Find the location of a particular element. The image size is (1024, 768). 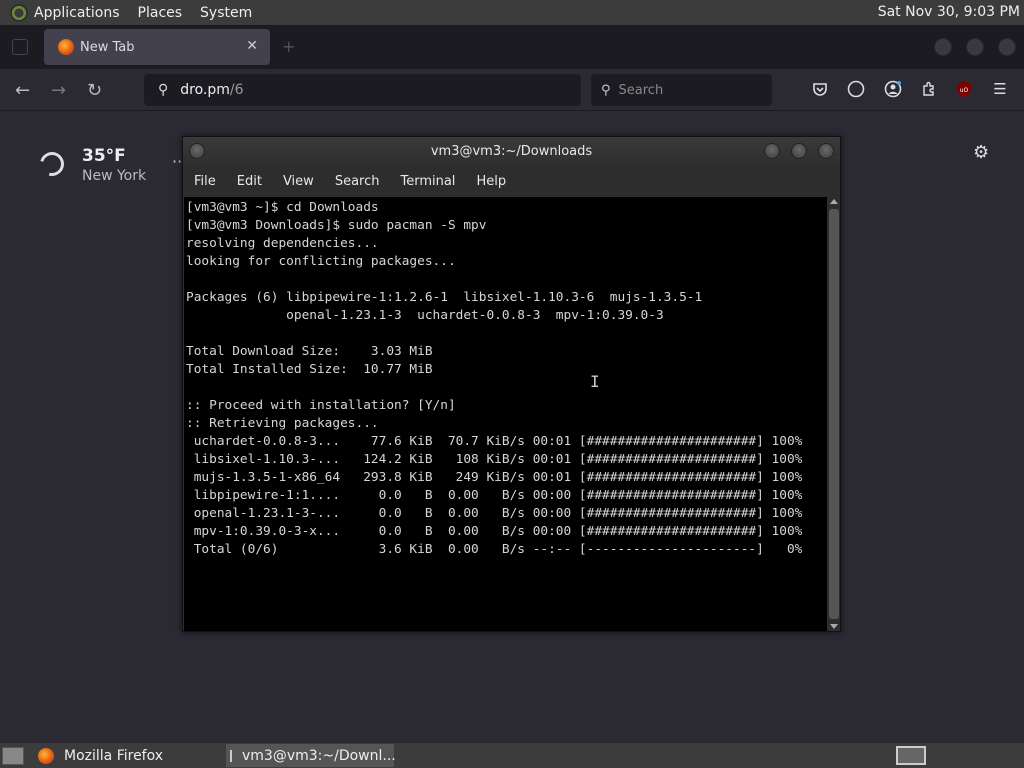

firefox-icon is located at coordinates (46, 755).